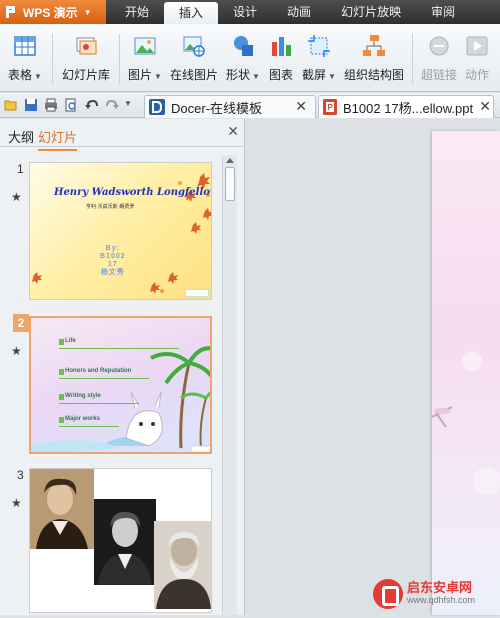 This screenshot has height=618, width=500. Describe the element at coordinates (11, 105) in the screenshot. I see `open-folder-icon` at that location.